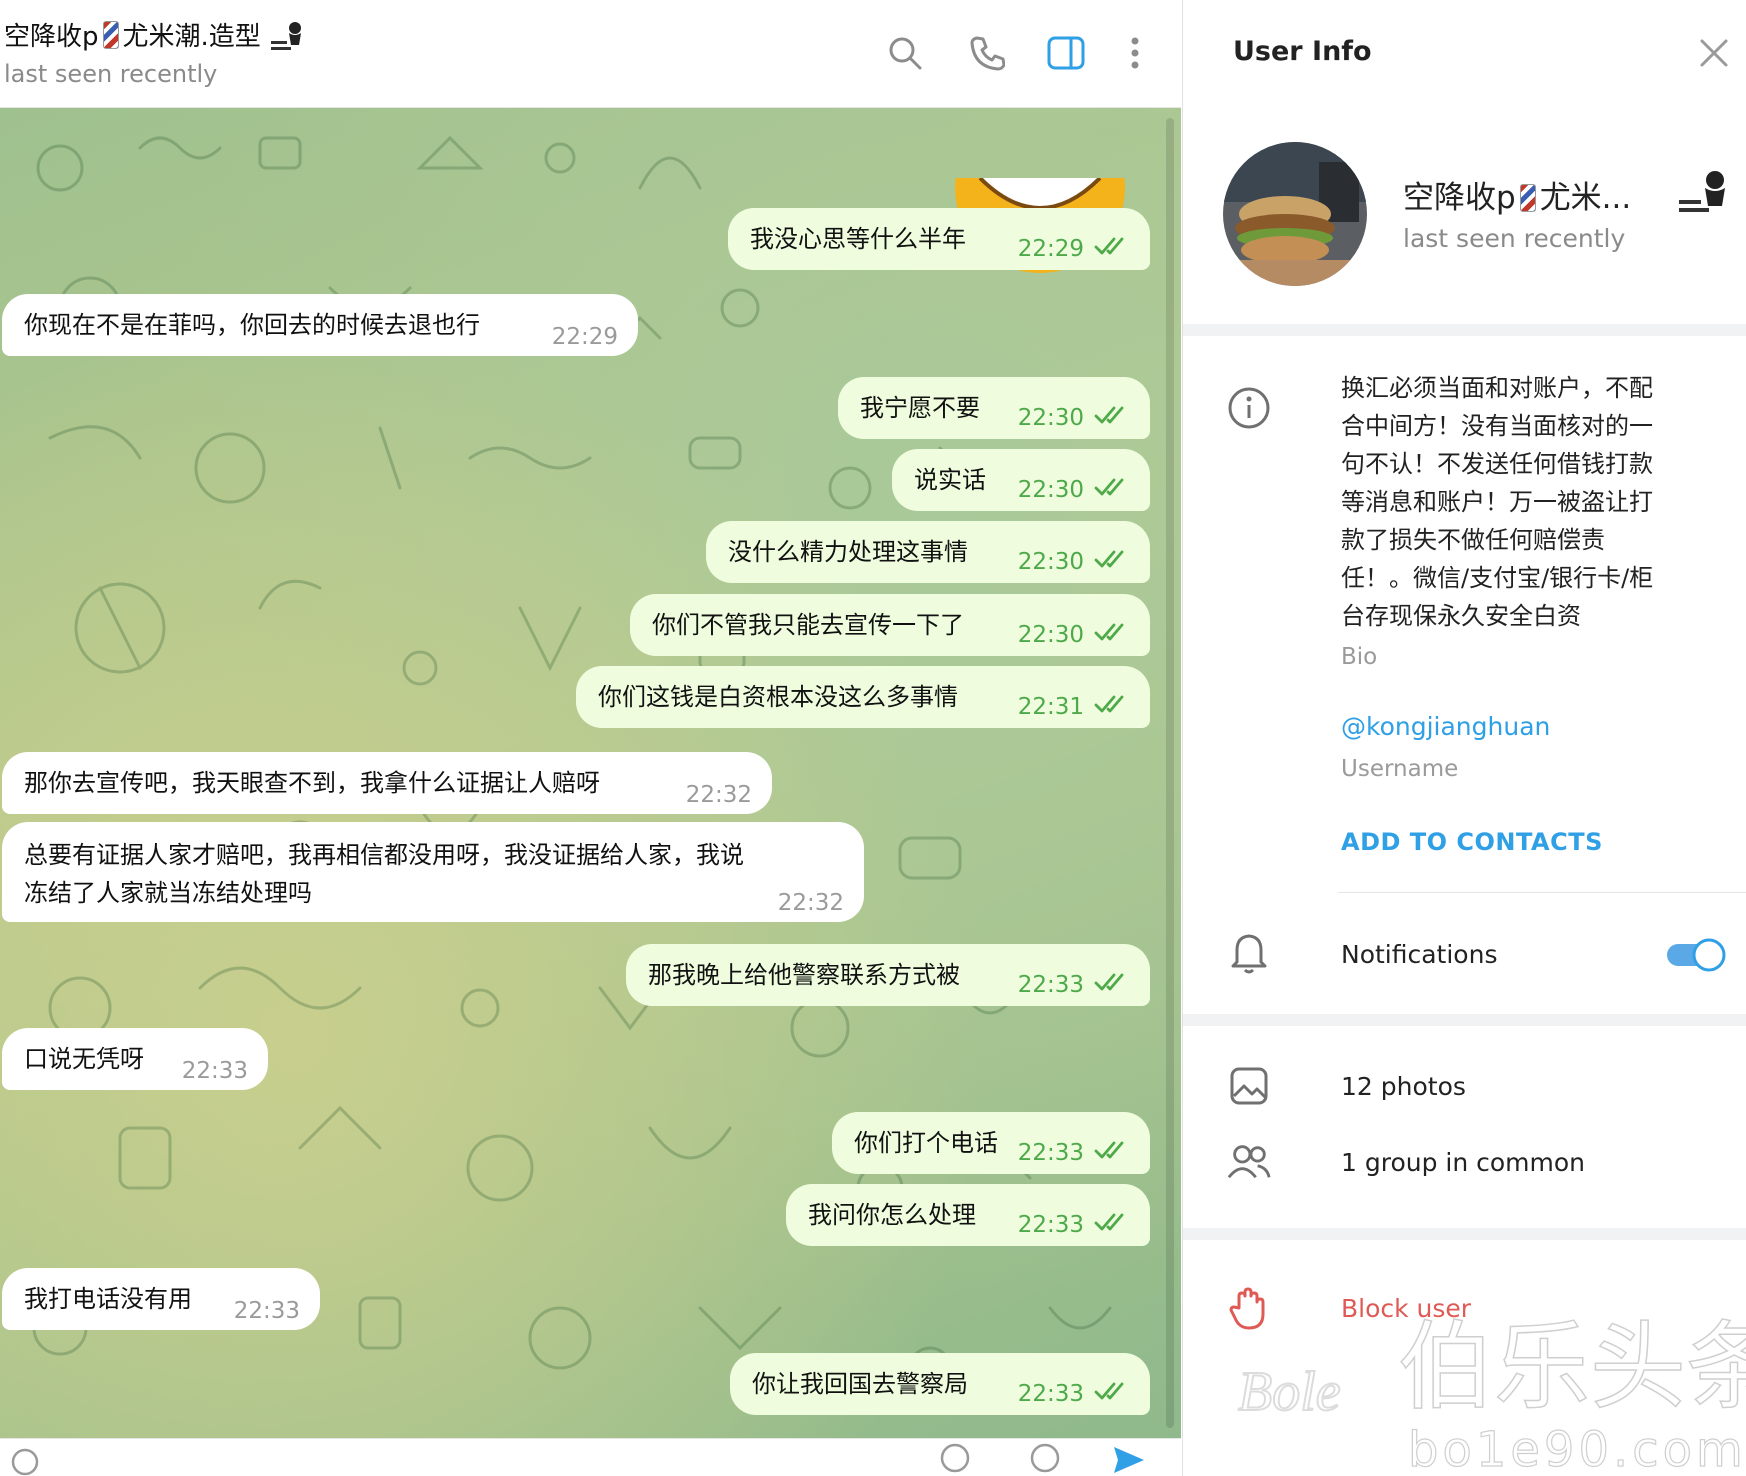 This screenshot has width=1746, height=1476. I want to click on message-text: 那你去宣传吧，我天眼查不到，我拿什么证据让人赔呀, so click(312, 783).